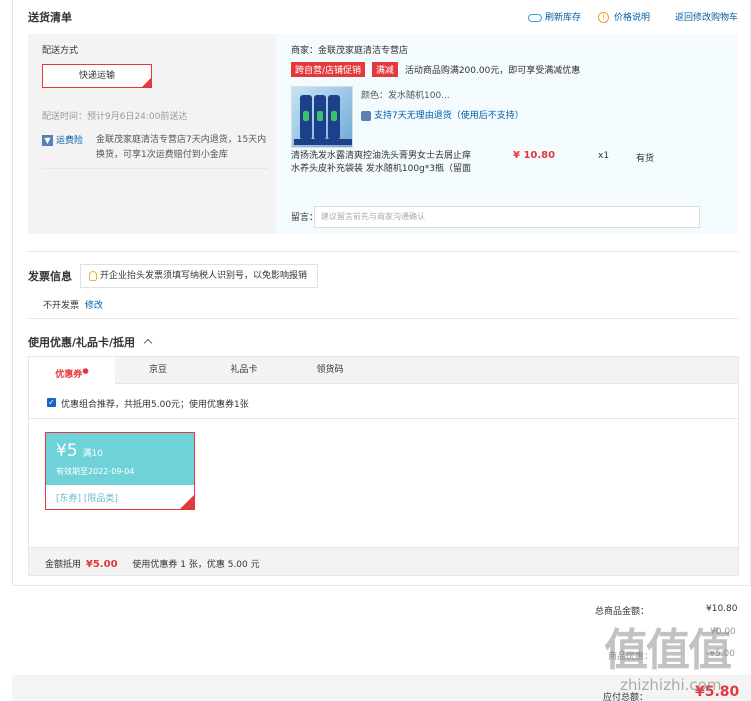  What do you see at coordinates (115, 117) in the screenshot?
I see `delivery-time: 配送时间：预计9月6日24:00前送达` at bounding box center [115, 117].